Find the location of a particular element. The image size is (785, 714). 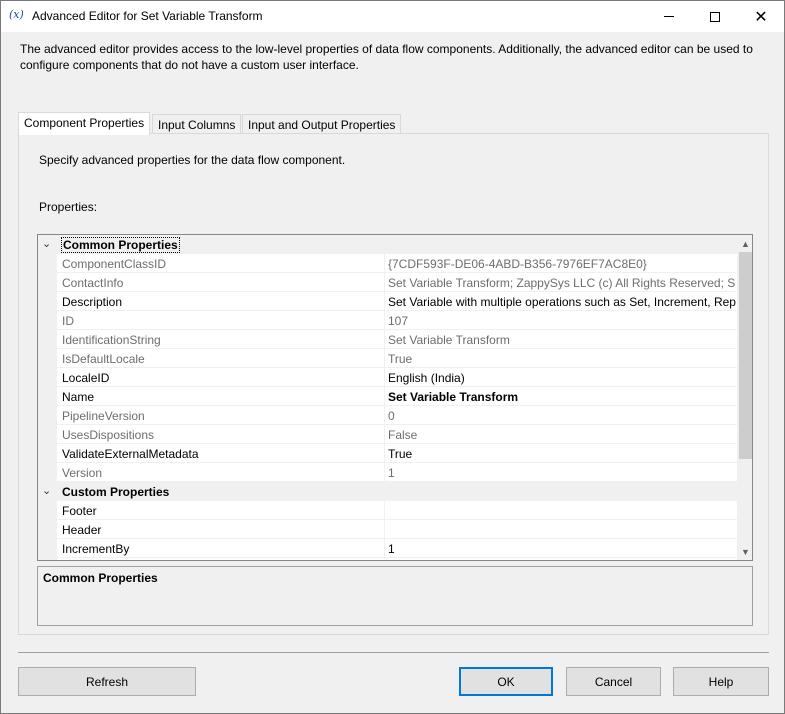

property-name: PipelineVersion is located at coordinates (103, 416).